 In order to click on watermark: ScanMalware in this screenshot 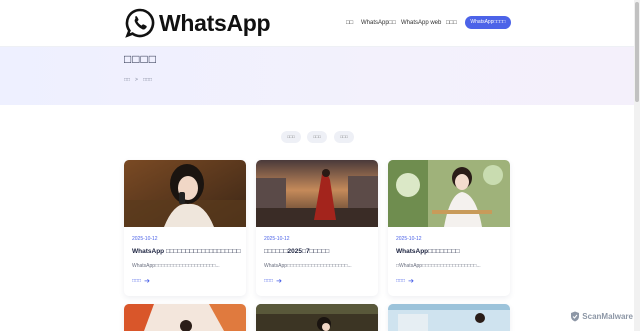, I will do `click(601, 316)`.